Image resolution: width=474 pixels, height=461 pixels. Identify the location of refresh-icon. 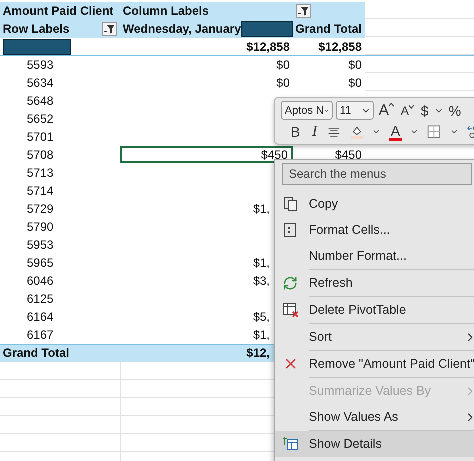
(290, 283).